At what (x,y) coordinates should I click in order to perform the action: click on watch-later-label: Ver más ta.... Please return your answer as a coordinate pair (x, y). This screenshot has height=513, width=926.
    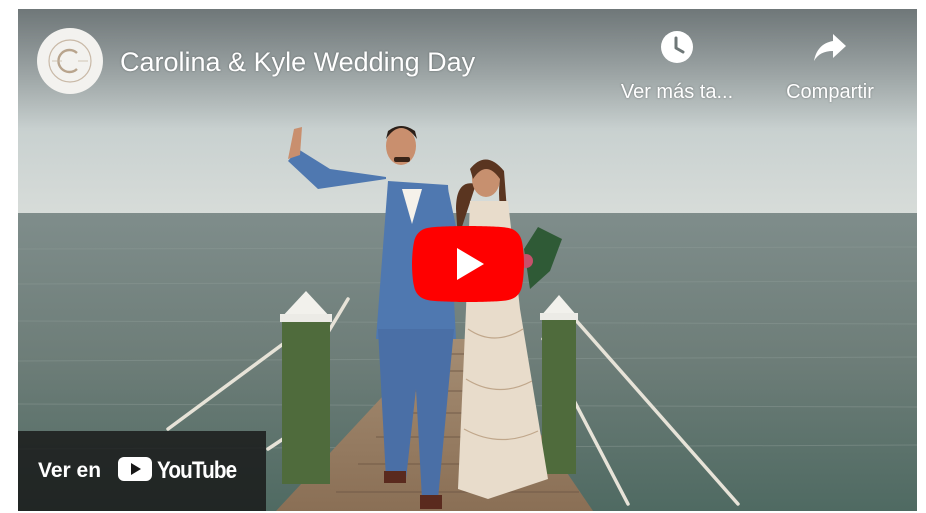
    Looking at the image, I should click on (677, 92).